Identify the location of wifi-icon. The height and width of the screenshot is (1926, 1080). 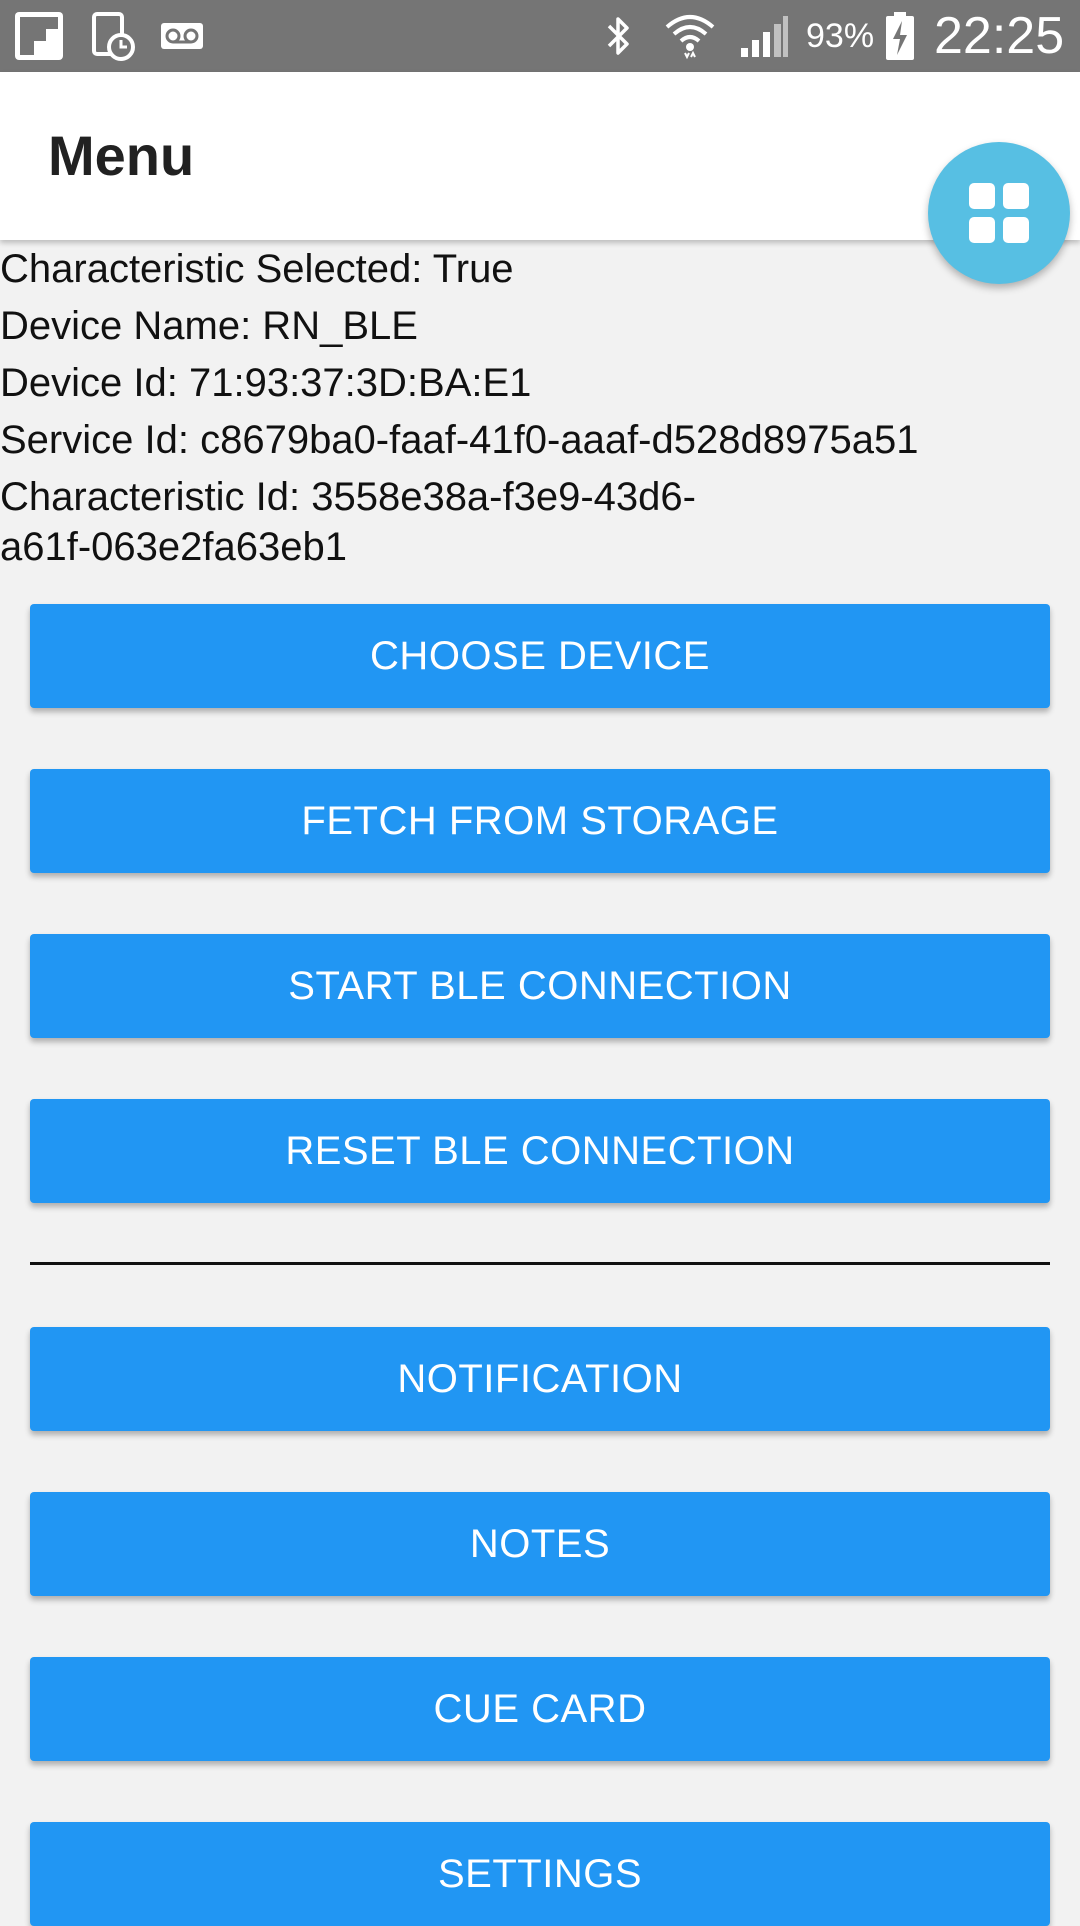
(690, 36).